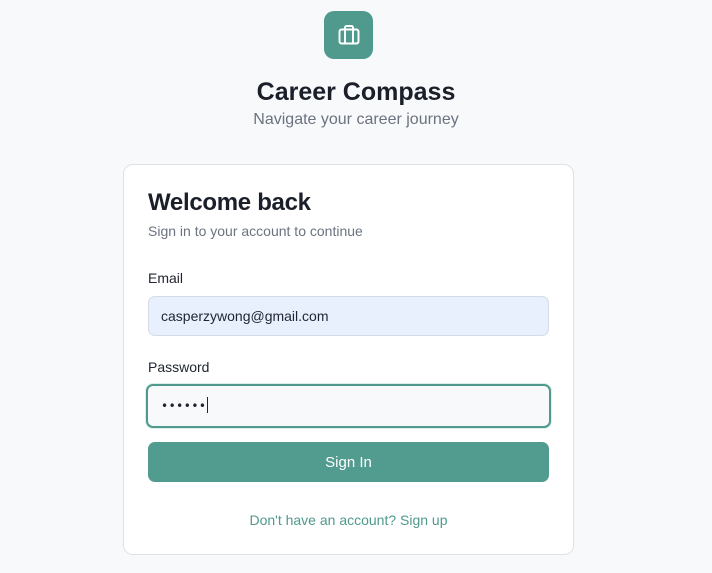 This screenshot has width=712, height=573. What do you see at coordinates (348, 316) in the screenshot?
I see `email-input` at bounding box center [348, 316].